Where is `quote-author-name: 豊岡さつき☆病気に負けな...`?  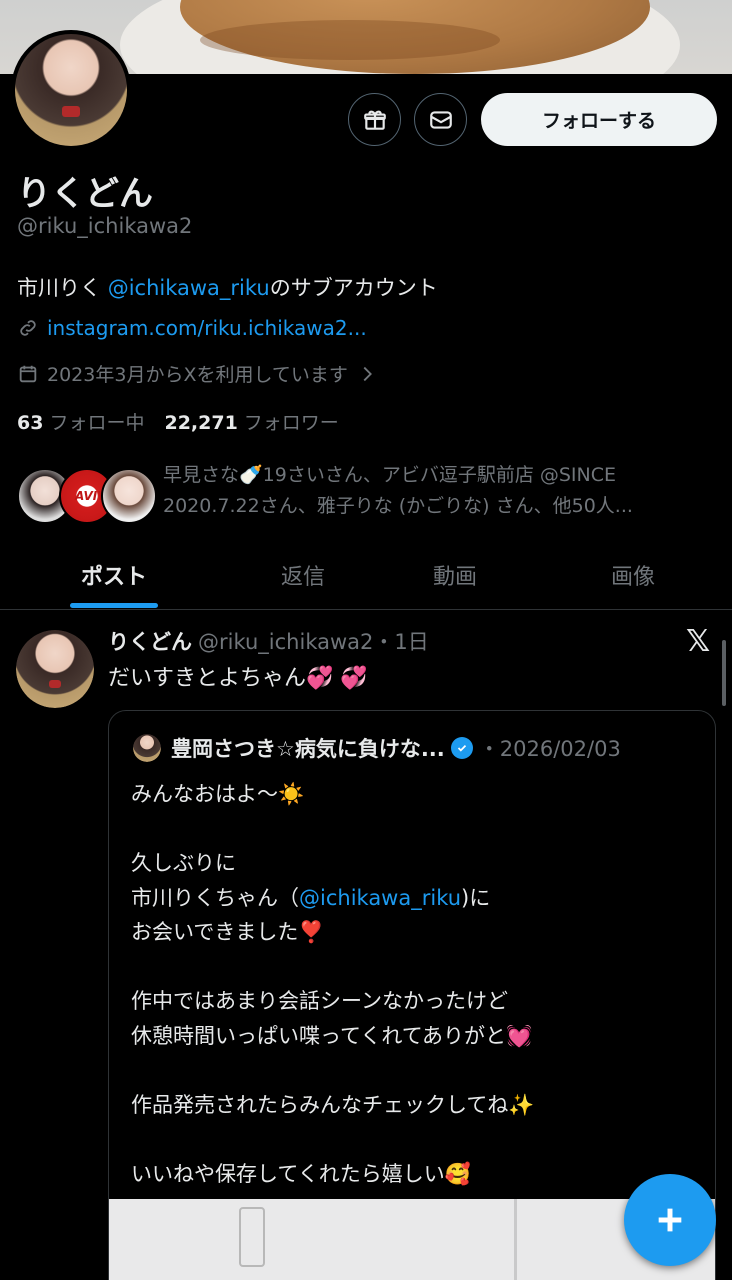 quote-author-name: 豊岡さつき☆病気に負けな... is located at coordinates (308, 749).